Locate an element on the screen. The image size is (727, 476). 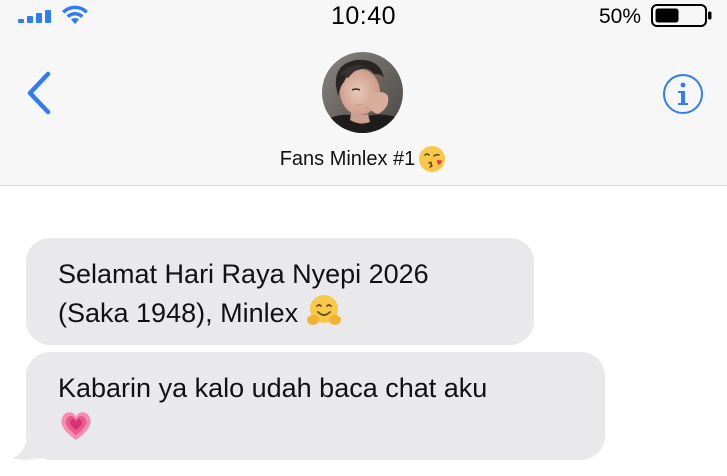
bubble-tail is located at coordinates (31, 448).